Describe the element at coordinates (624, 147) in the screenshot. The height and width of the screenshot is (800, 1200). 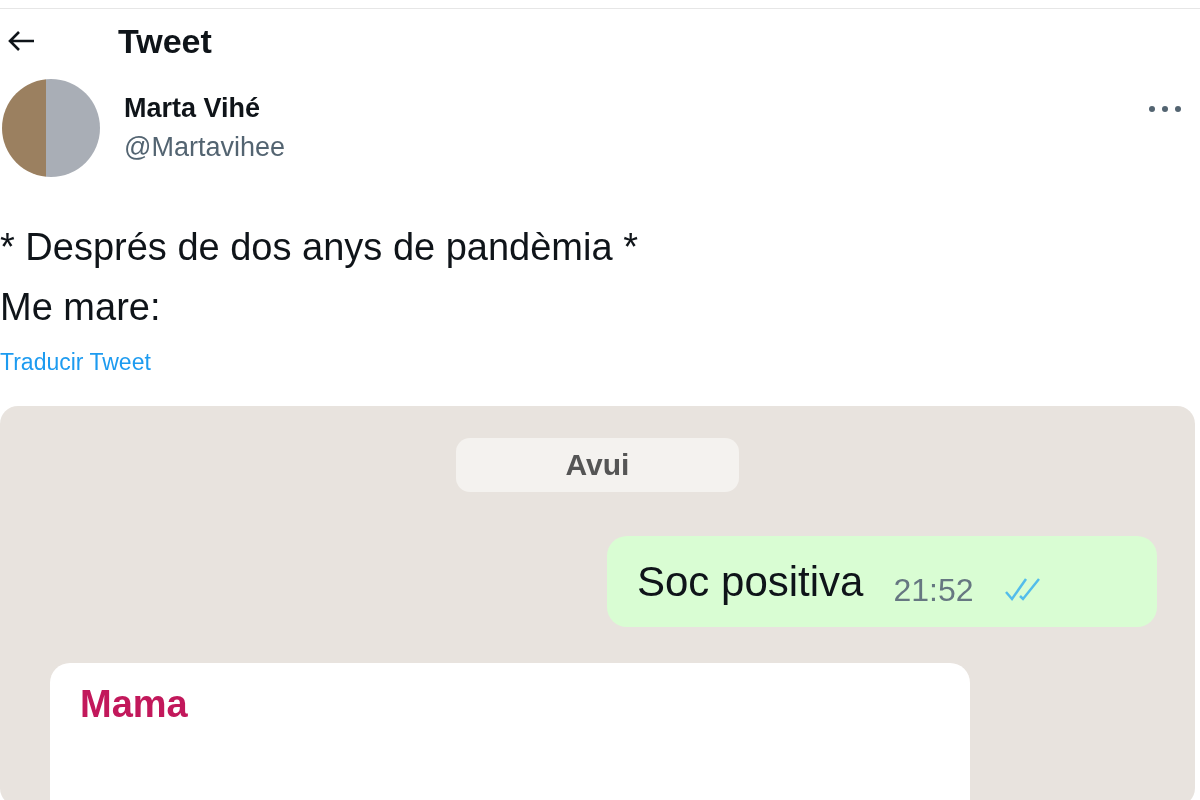
I see `author-handle: @Martavihee` at that location.